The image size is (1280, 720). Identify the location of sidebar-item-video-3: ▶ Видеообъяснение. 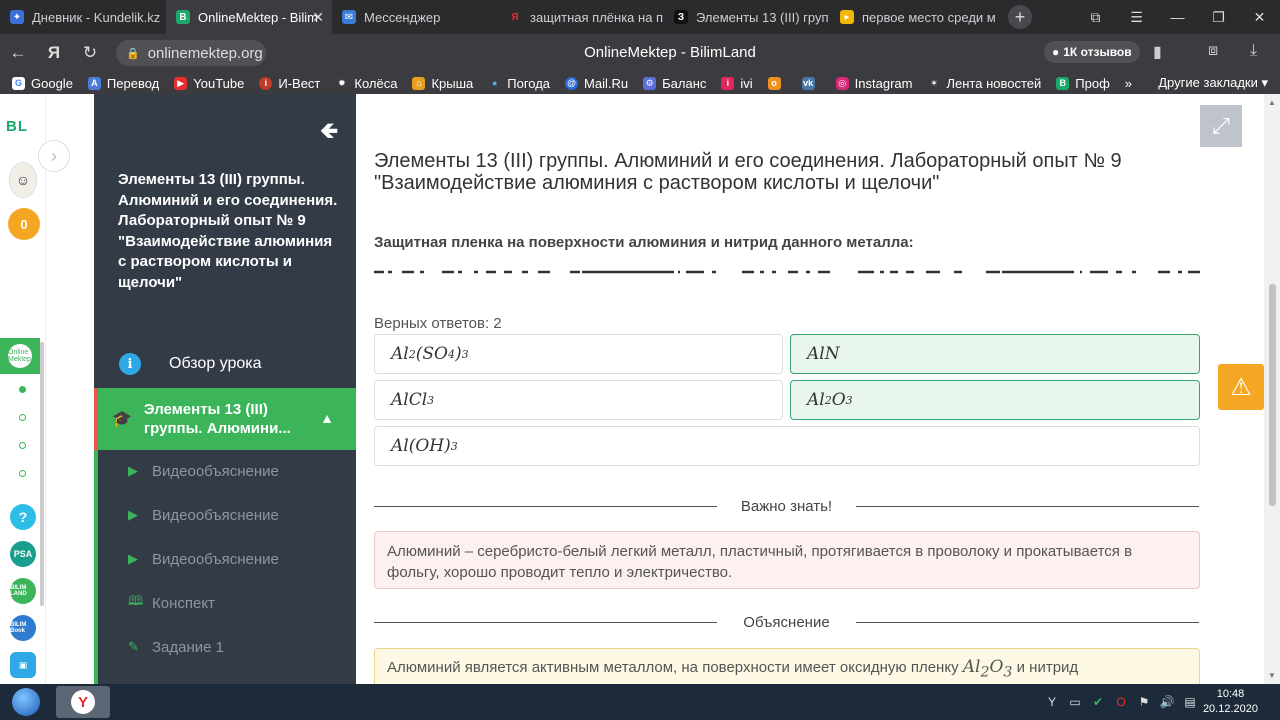
(203, 559).